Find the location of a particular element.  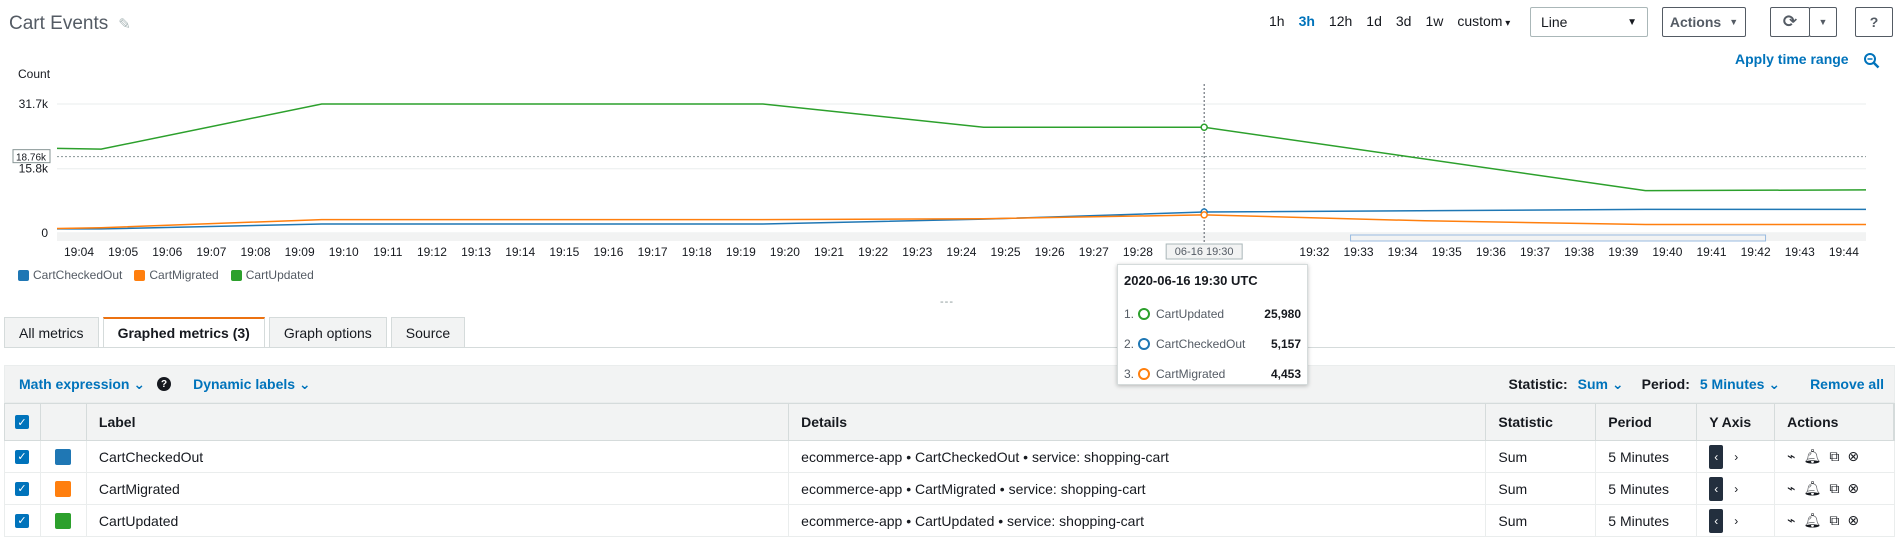

x-tick-label: 19:14 is located at coordinates (520, 252).